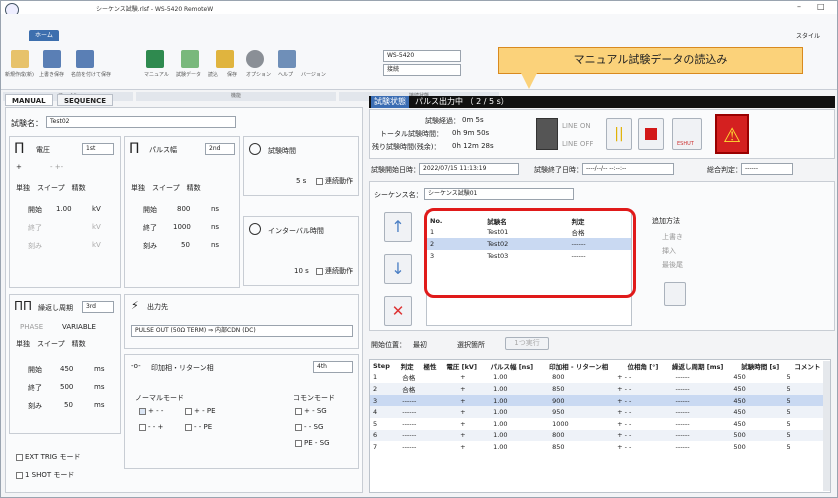 Image resolution: width=838 pixels, height=498 pixels. What do you see at coordinates (203, 427) in the screenshot?
I see `n4-label: - - PE` at bounding box center [203, 427].